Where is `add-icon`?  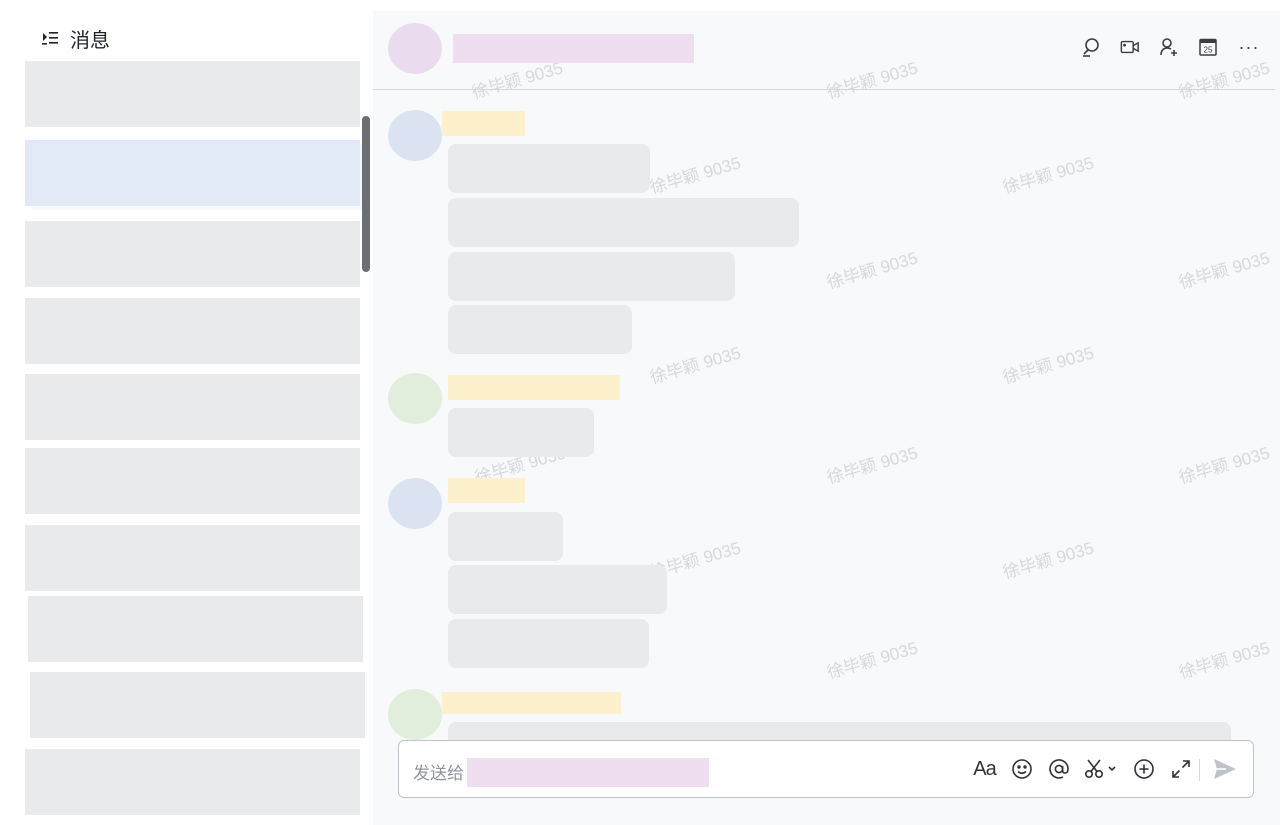 add-icon is located at coordinates (1143, 769).